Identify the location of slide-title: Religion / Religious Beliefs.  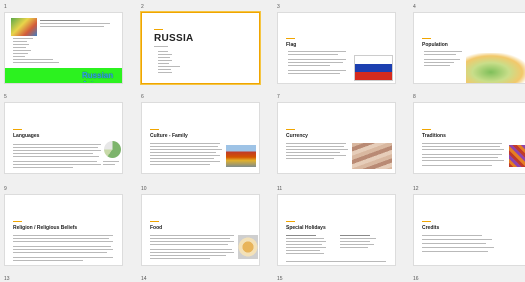
(45, 228).